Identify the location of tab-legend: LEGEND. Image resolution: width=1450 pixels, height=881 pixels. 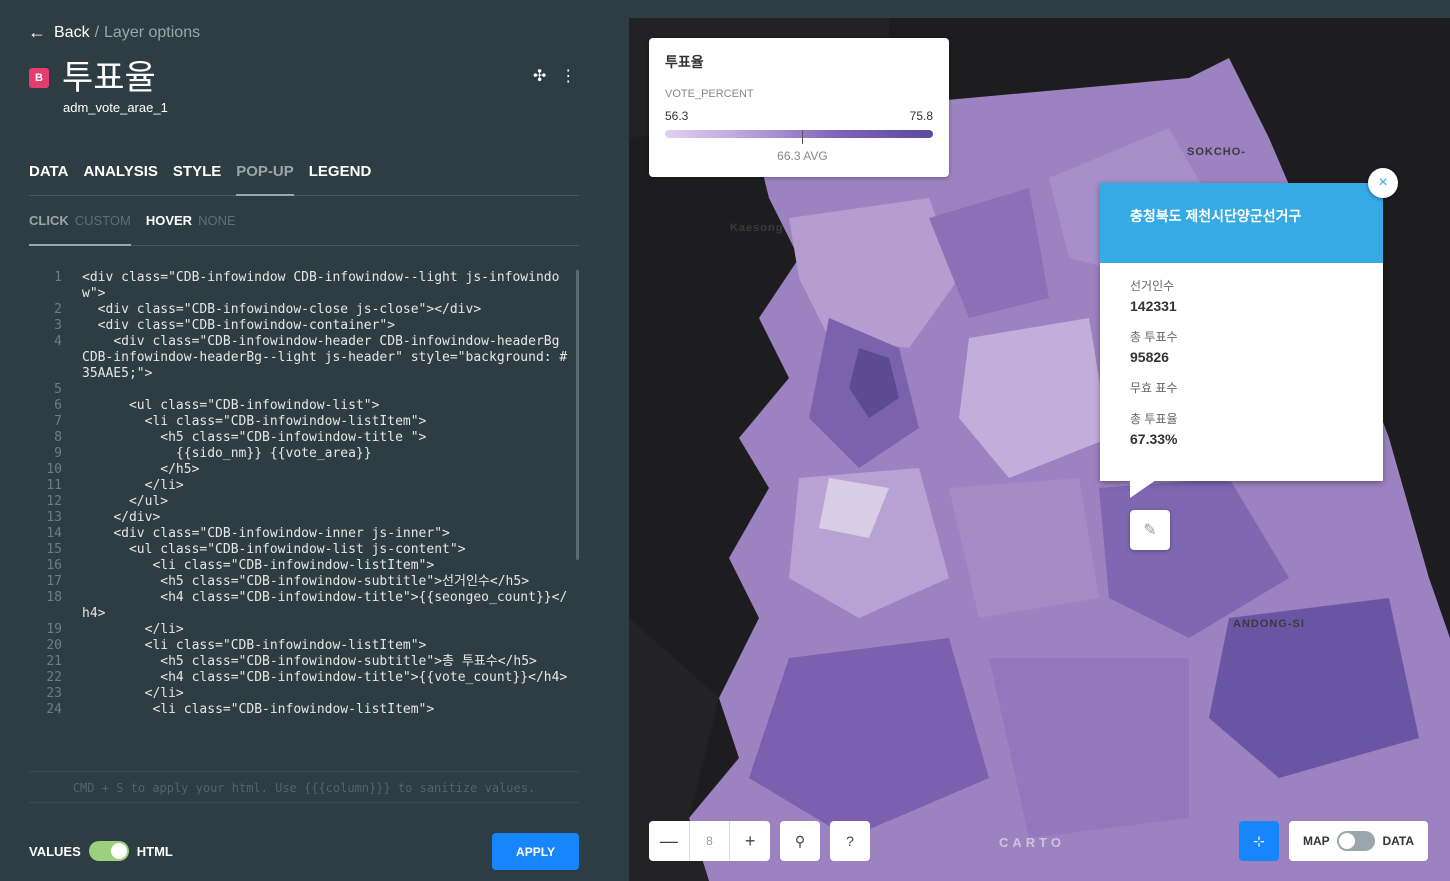
(340, 178).